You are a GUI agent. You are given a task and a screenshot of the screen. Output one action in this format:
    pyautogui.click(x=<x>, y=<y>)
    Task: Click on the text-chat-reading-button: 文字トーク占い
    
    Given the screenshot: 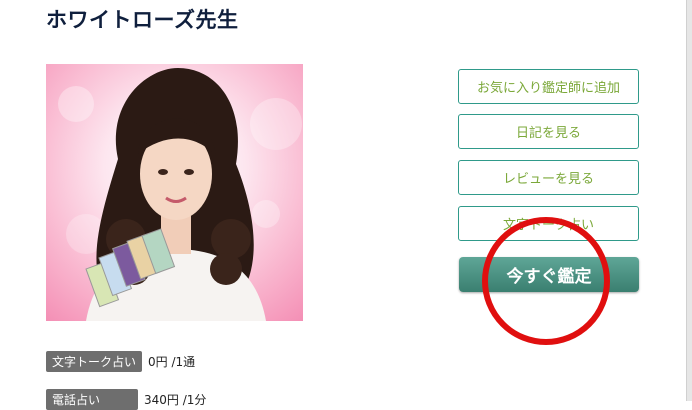 What is the action you would take?
    pyautogui.click(x=548, y=223)
    